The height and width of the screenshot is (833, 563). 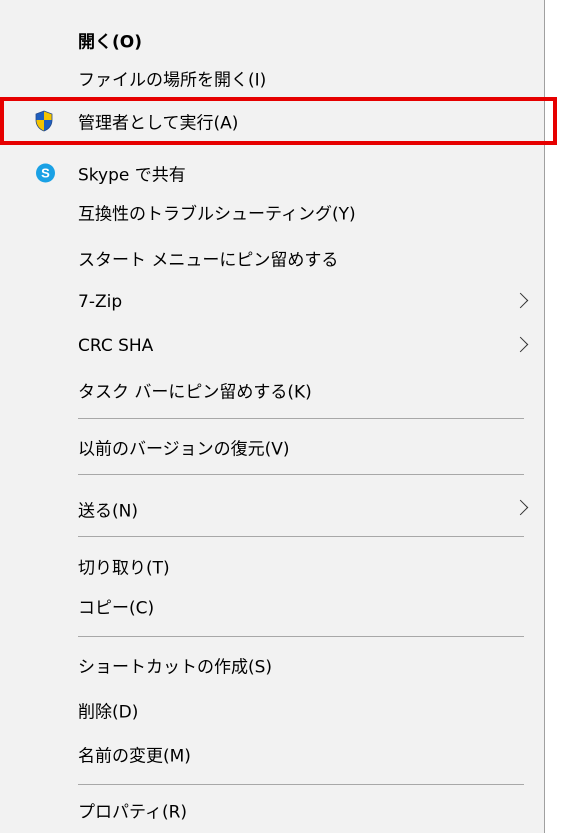 I want to click on menu-item-crc-sha: CRC SHA, so click(x=272, y=346).